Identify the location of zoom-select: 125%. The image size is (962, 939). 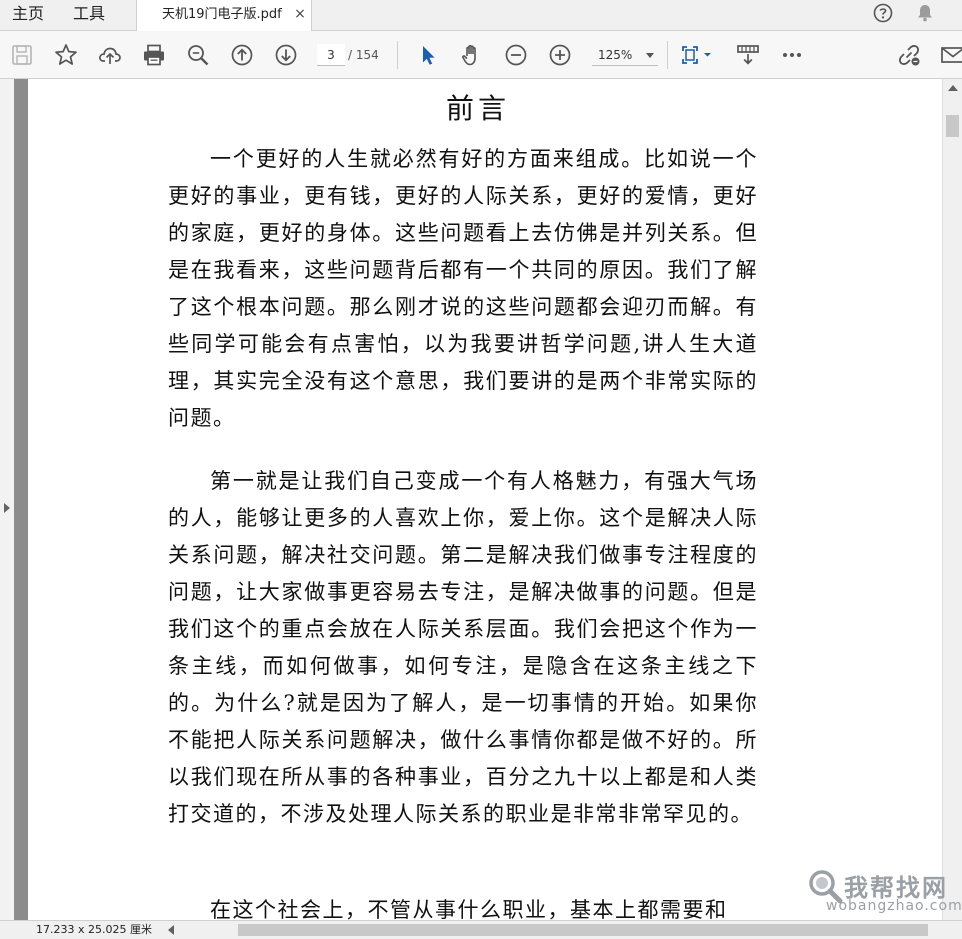
(625, 55).